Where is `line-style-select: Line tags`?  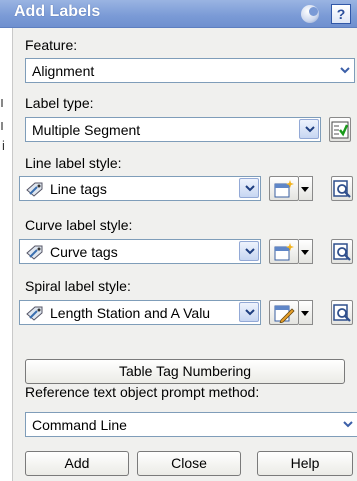 line-style-select: Line tags is located at coordinates (140, 188).